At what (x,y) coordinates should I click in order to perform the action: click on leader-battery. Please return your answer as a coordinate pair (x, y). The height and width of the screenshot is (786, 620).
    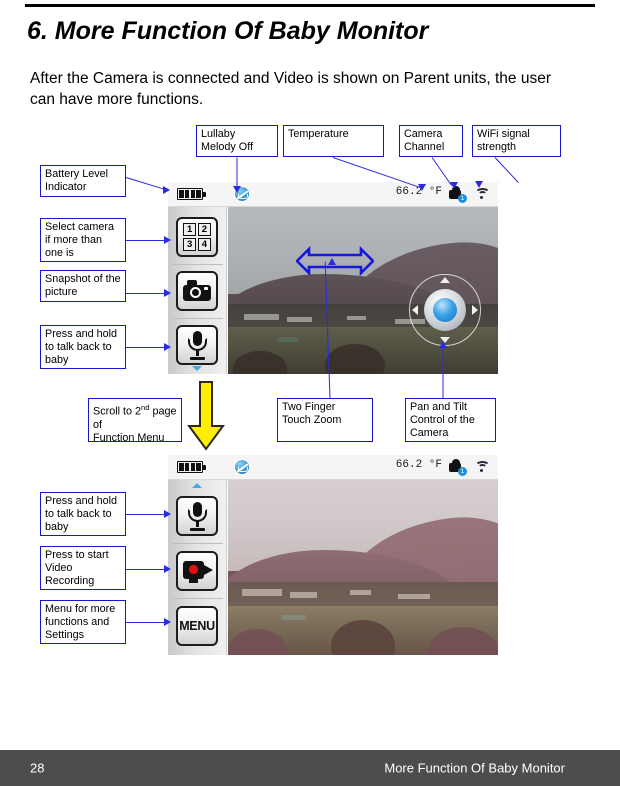
    Looking at the image, I should click on (145, 183).